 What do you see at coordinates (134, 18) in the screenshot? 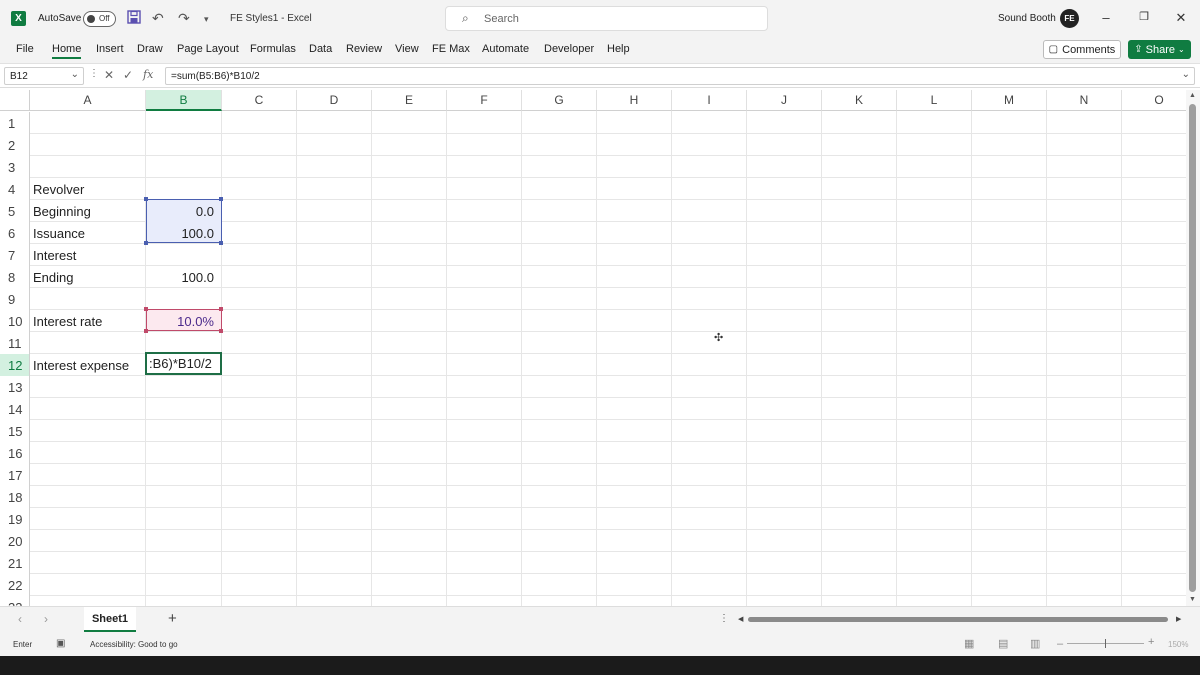
I see `save-icon` at bounding box center [134, 18].